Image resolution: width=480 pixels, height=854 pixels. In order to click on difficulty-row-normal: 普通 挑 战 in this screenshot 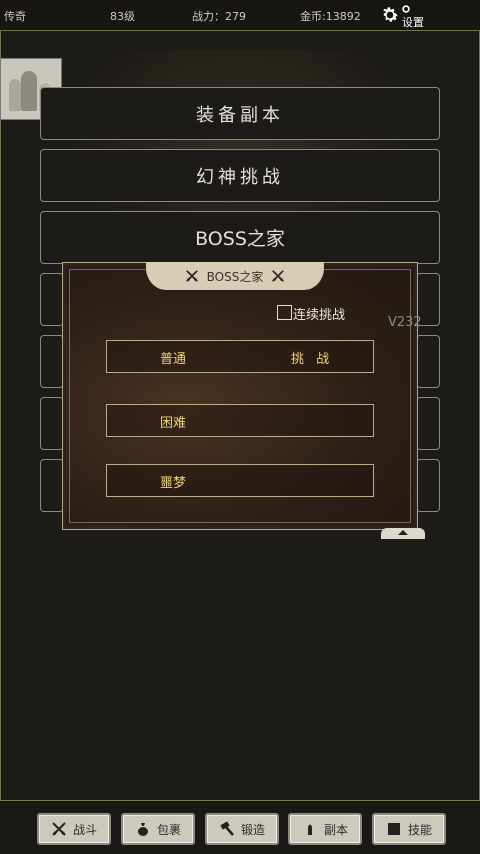, I will do `click(240, 356)`.